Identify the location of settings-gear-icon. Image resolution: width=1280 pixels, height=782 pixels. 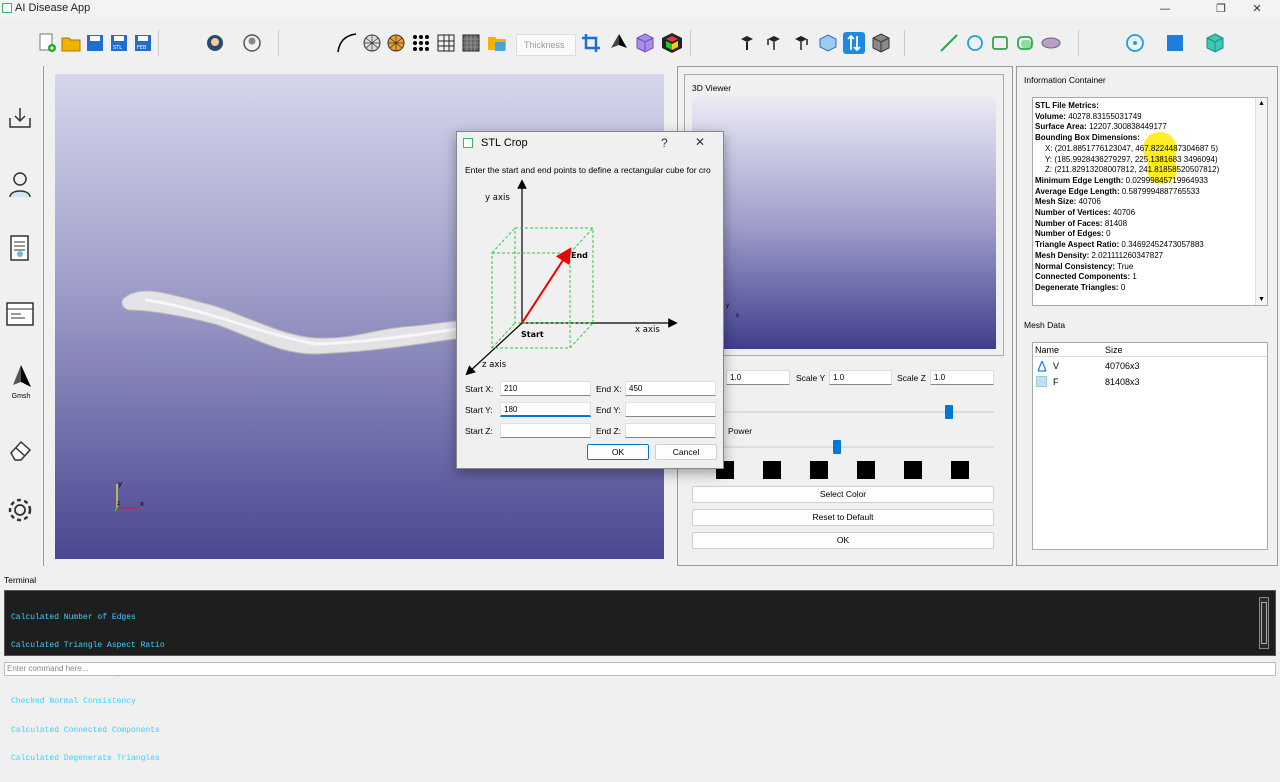
(20, 510).